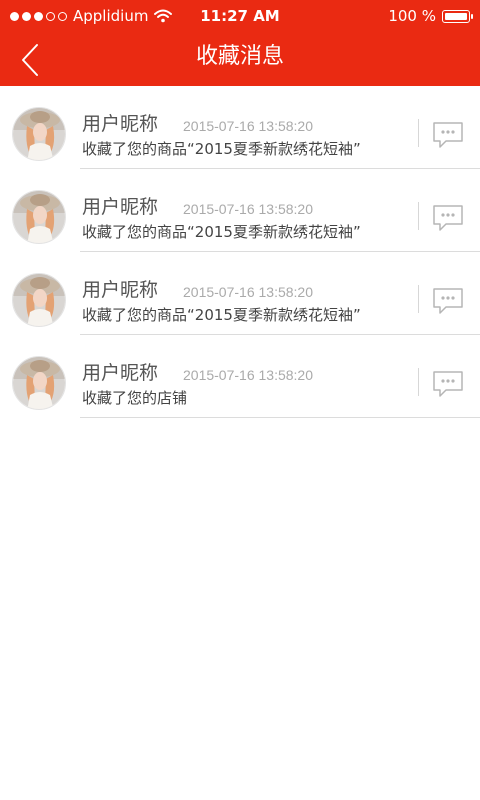 The width and height of the screenshot is (480, 800). Describe the element at coordinates (135, 398) in the screenshot. I see `message-text: 收藏了您的店铺` at that location.